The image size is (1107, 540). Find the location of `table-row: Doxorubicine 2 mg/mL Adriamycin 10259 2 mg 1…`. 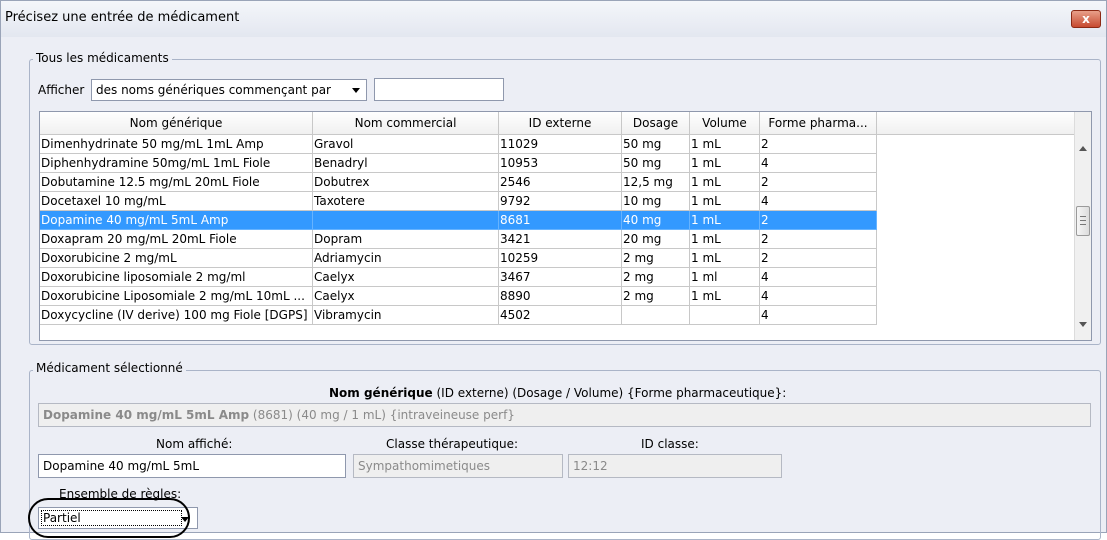

table-row: Doxorubicine 2 mg/mL Adriamycin 10259 2 mg 1… is located at coordinates (458, 258).